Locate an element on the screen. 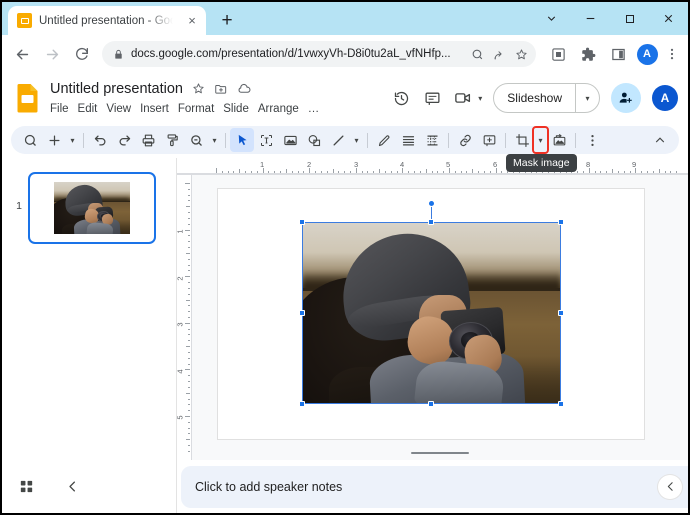 The width and height of the screenshot is (690, 515). resize-handle-top-left is located at coordinates (302, 222).